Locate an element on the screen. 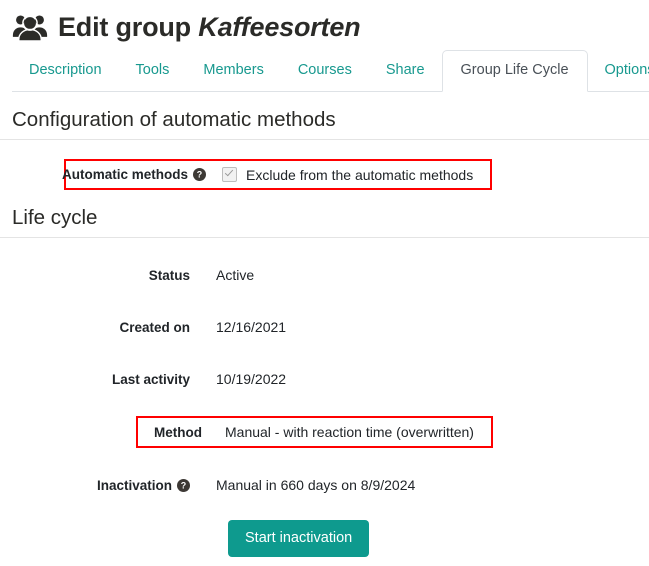 This screenshot has width=649, height=566. inactivation-value: Manual in 660 days on 8/9/2024 is located at coordinates (316, 485).